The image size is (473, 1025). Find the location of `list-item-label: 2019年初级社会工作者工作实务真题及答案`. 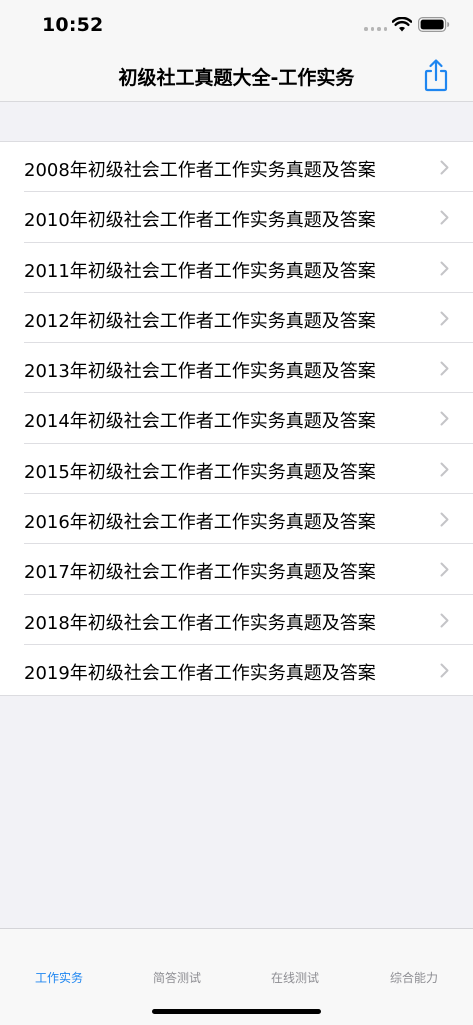

list-item-label: 2019年初级社会工作者工作实务真题及答案 is located at coordinates (200, 673).